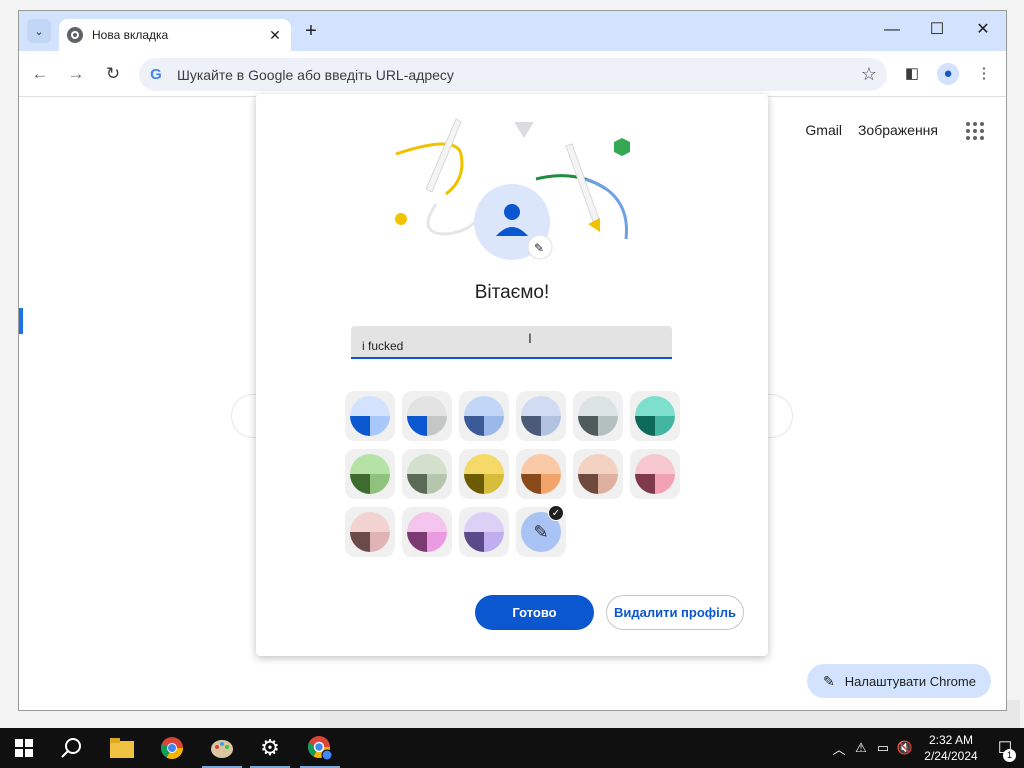 The image size is (1024, 768). What do you see at coordinates (910, 681) in the screenshot?
I see `customize-chrome-label: Налаштувати Chrome` at bounding box center [910, 681].